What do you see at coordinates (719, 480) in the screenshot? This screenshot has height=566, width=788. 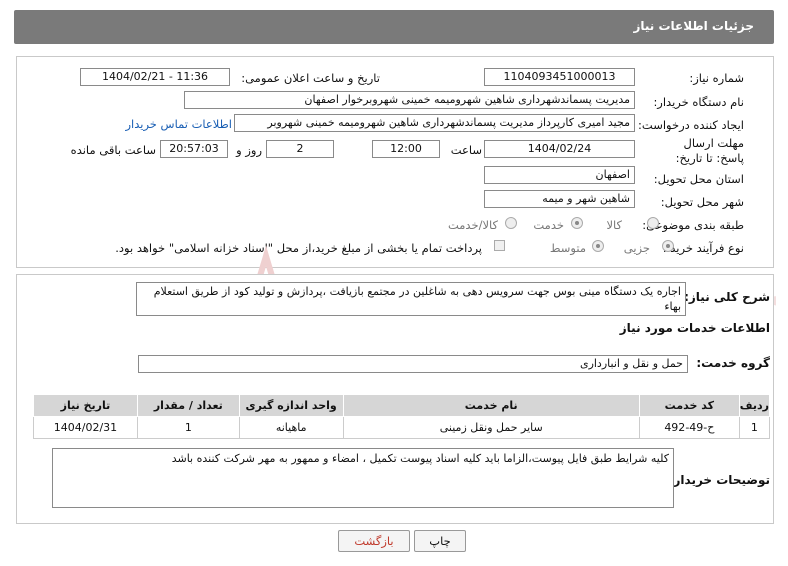 I see `buyer-notes-label: توضیحات خریدار:` at bounding box center [719, 480].